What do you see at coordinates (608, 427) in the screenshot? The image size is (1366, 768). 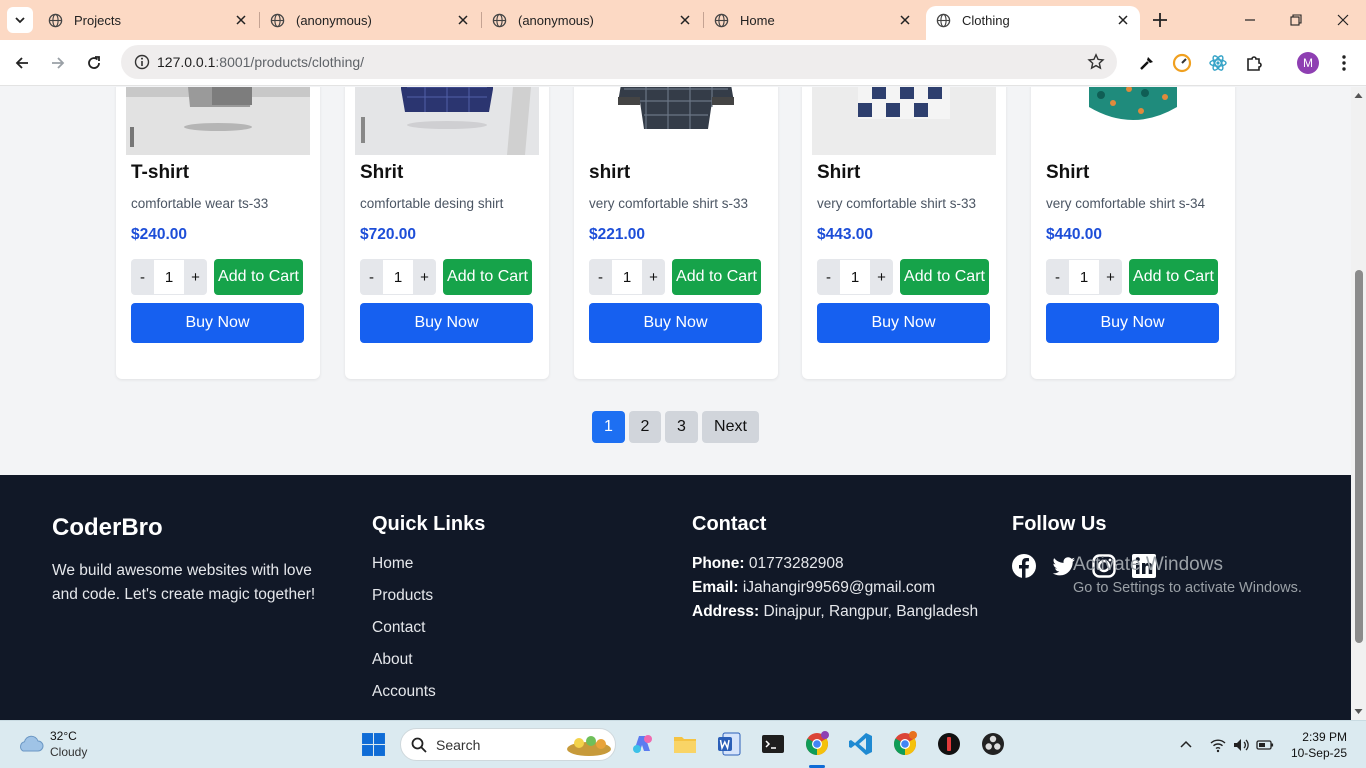 I see `pagination-page-1: 1` at bounding box center [608, 427].